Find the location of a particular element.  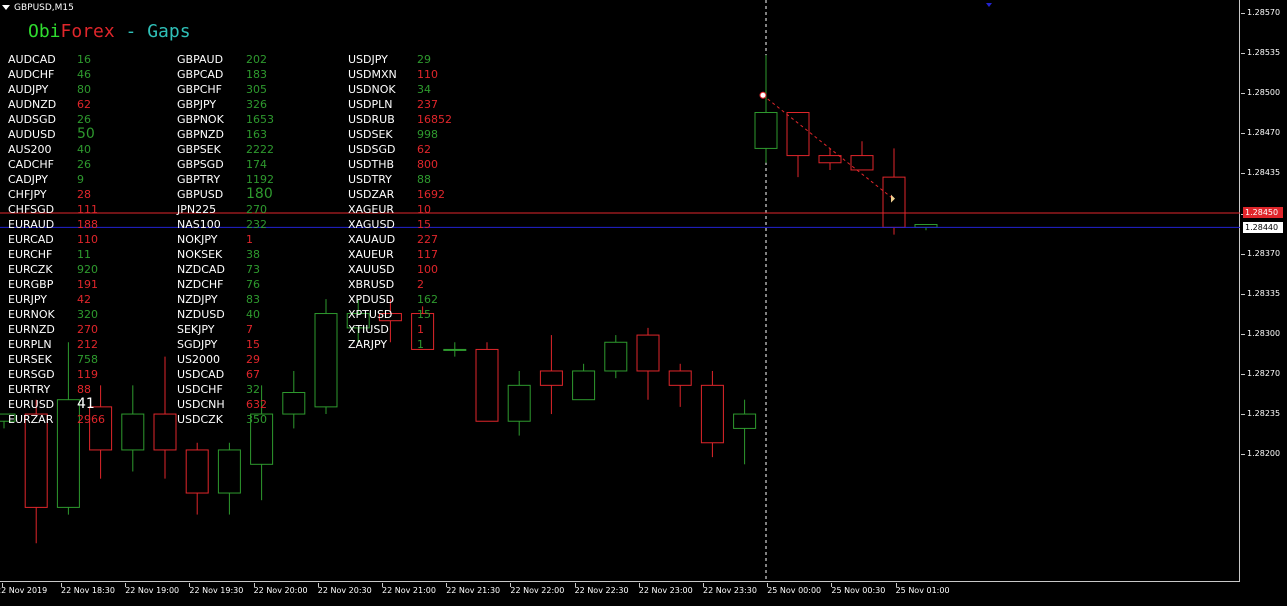

gap-row: EURCHF 11 is located at coordinates (88, 255).